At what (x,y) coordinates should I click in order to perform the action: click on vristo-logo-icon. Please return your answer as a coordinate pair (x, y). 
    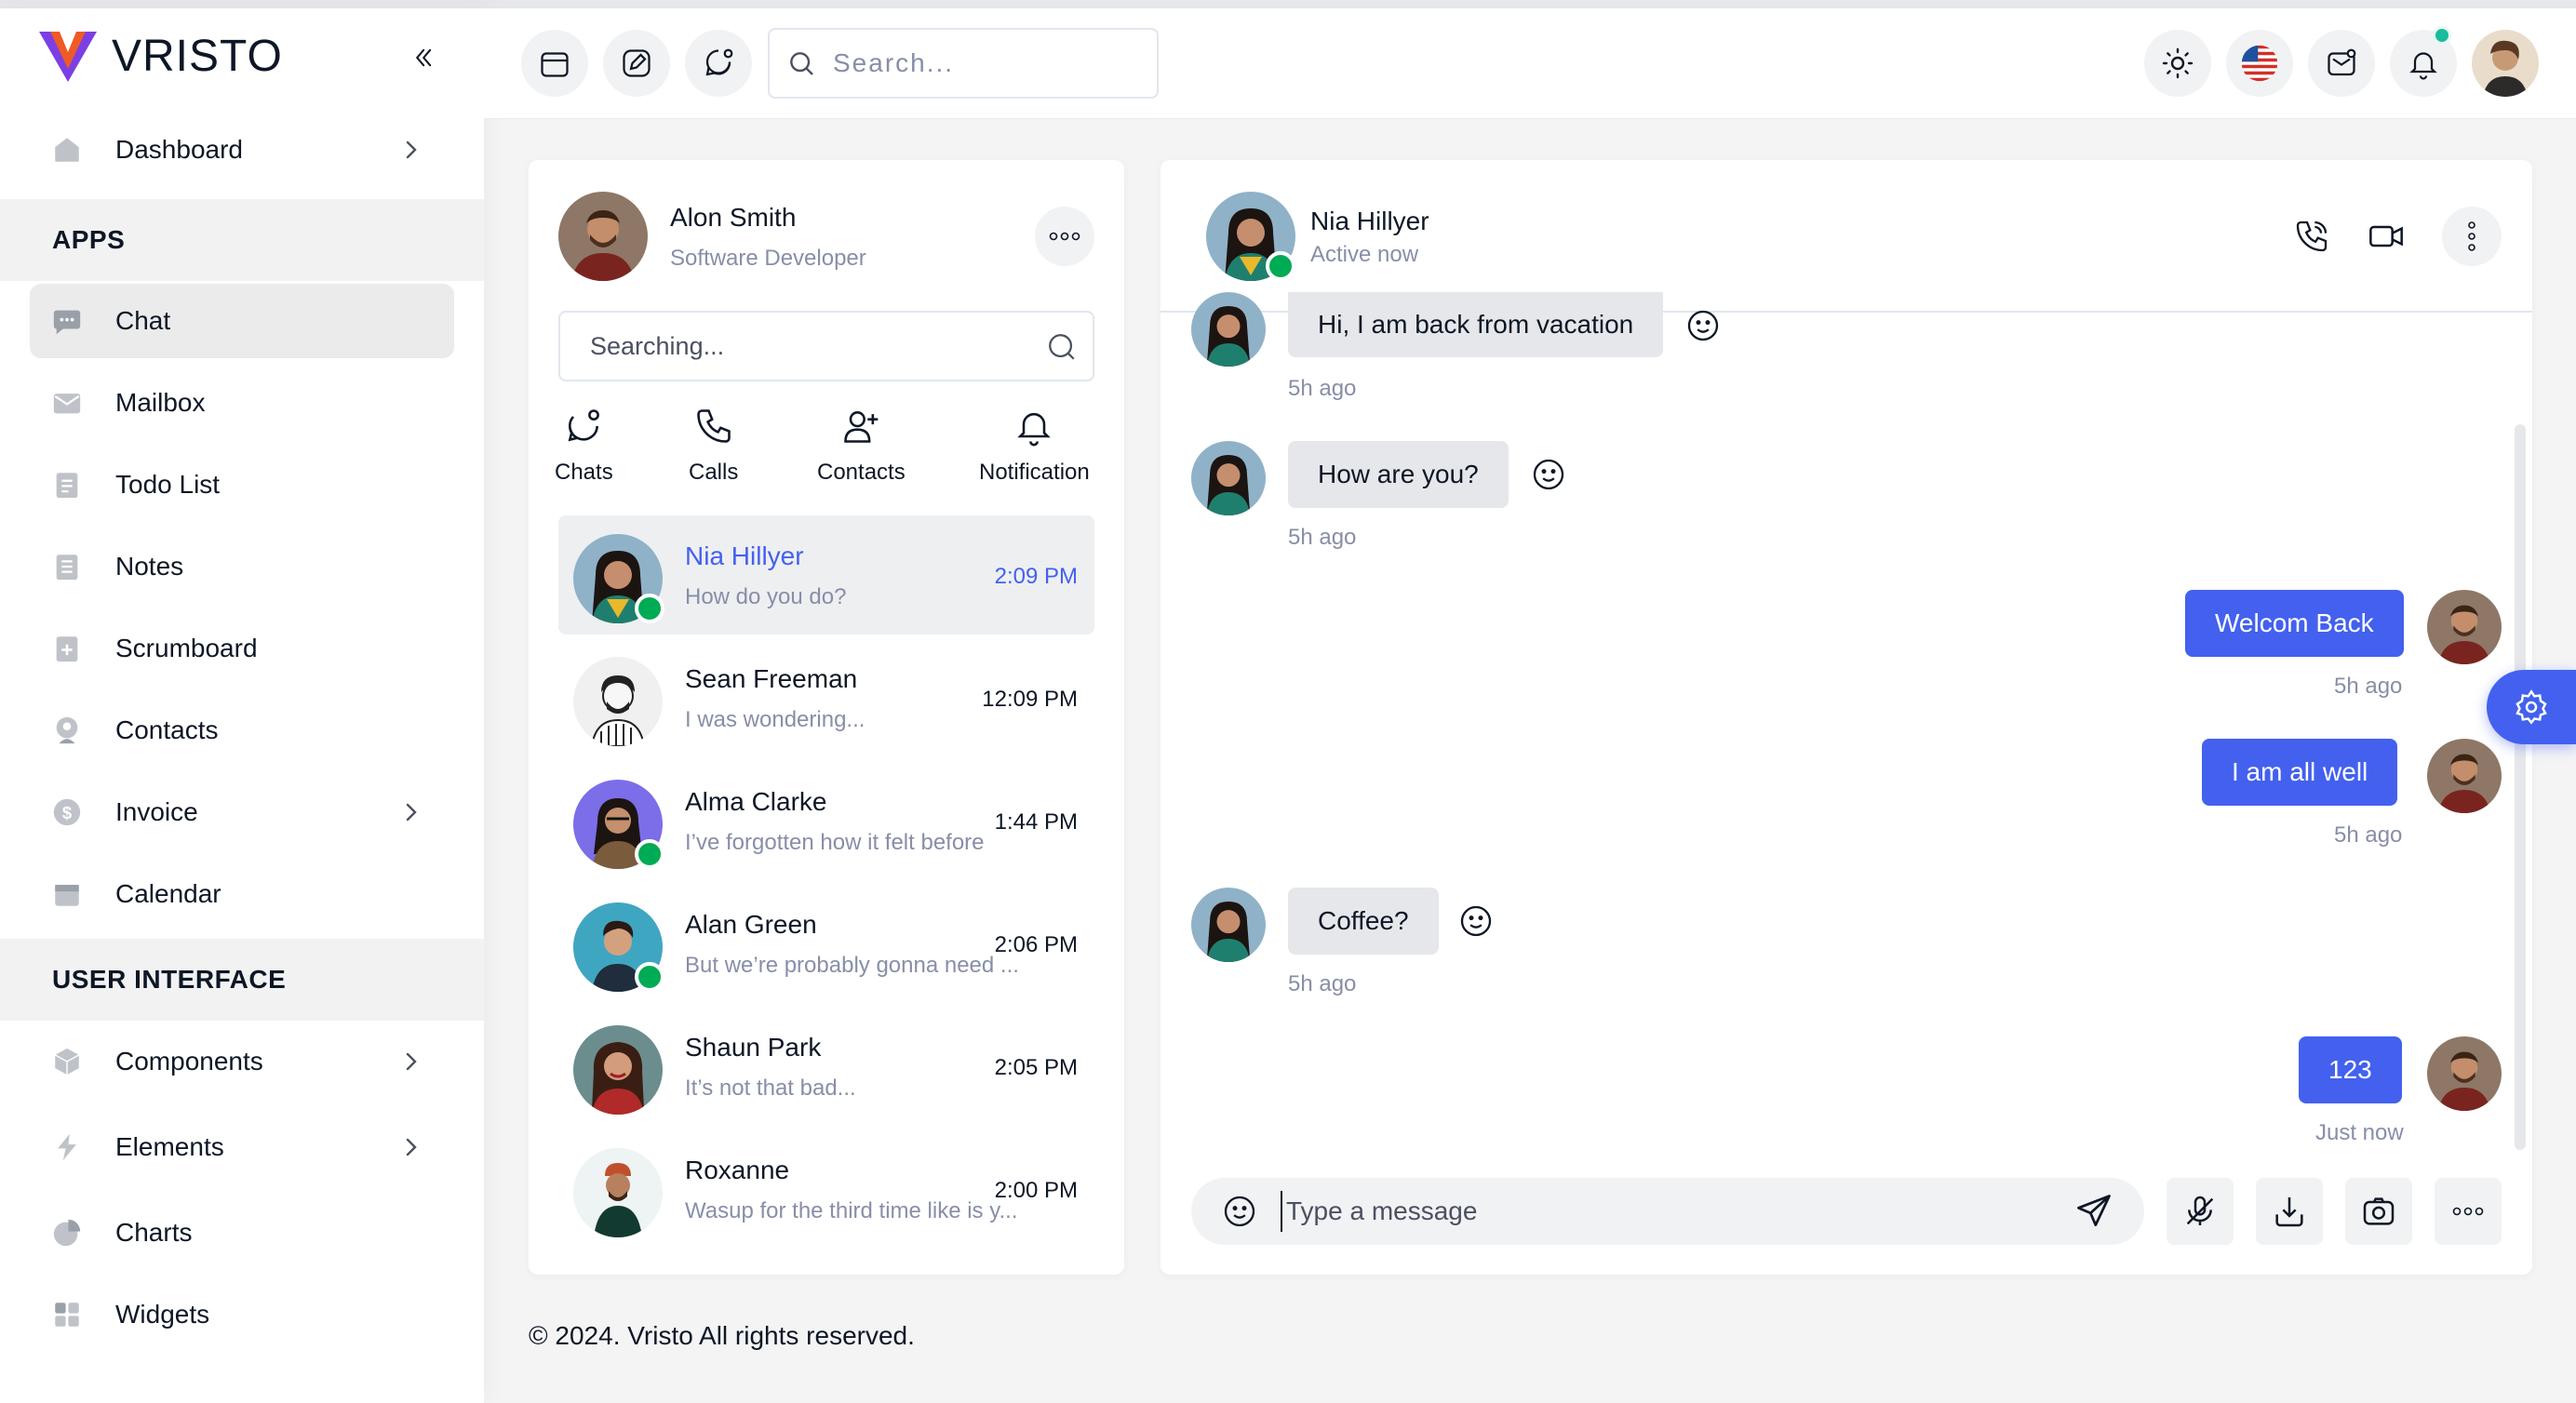
    Looking at the image, I should click on (68, 57).